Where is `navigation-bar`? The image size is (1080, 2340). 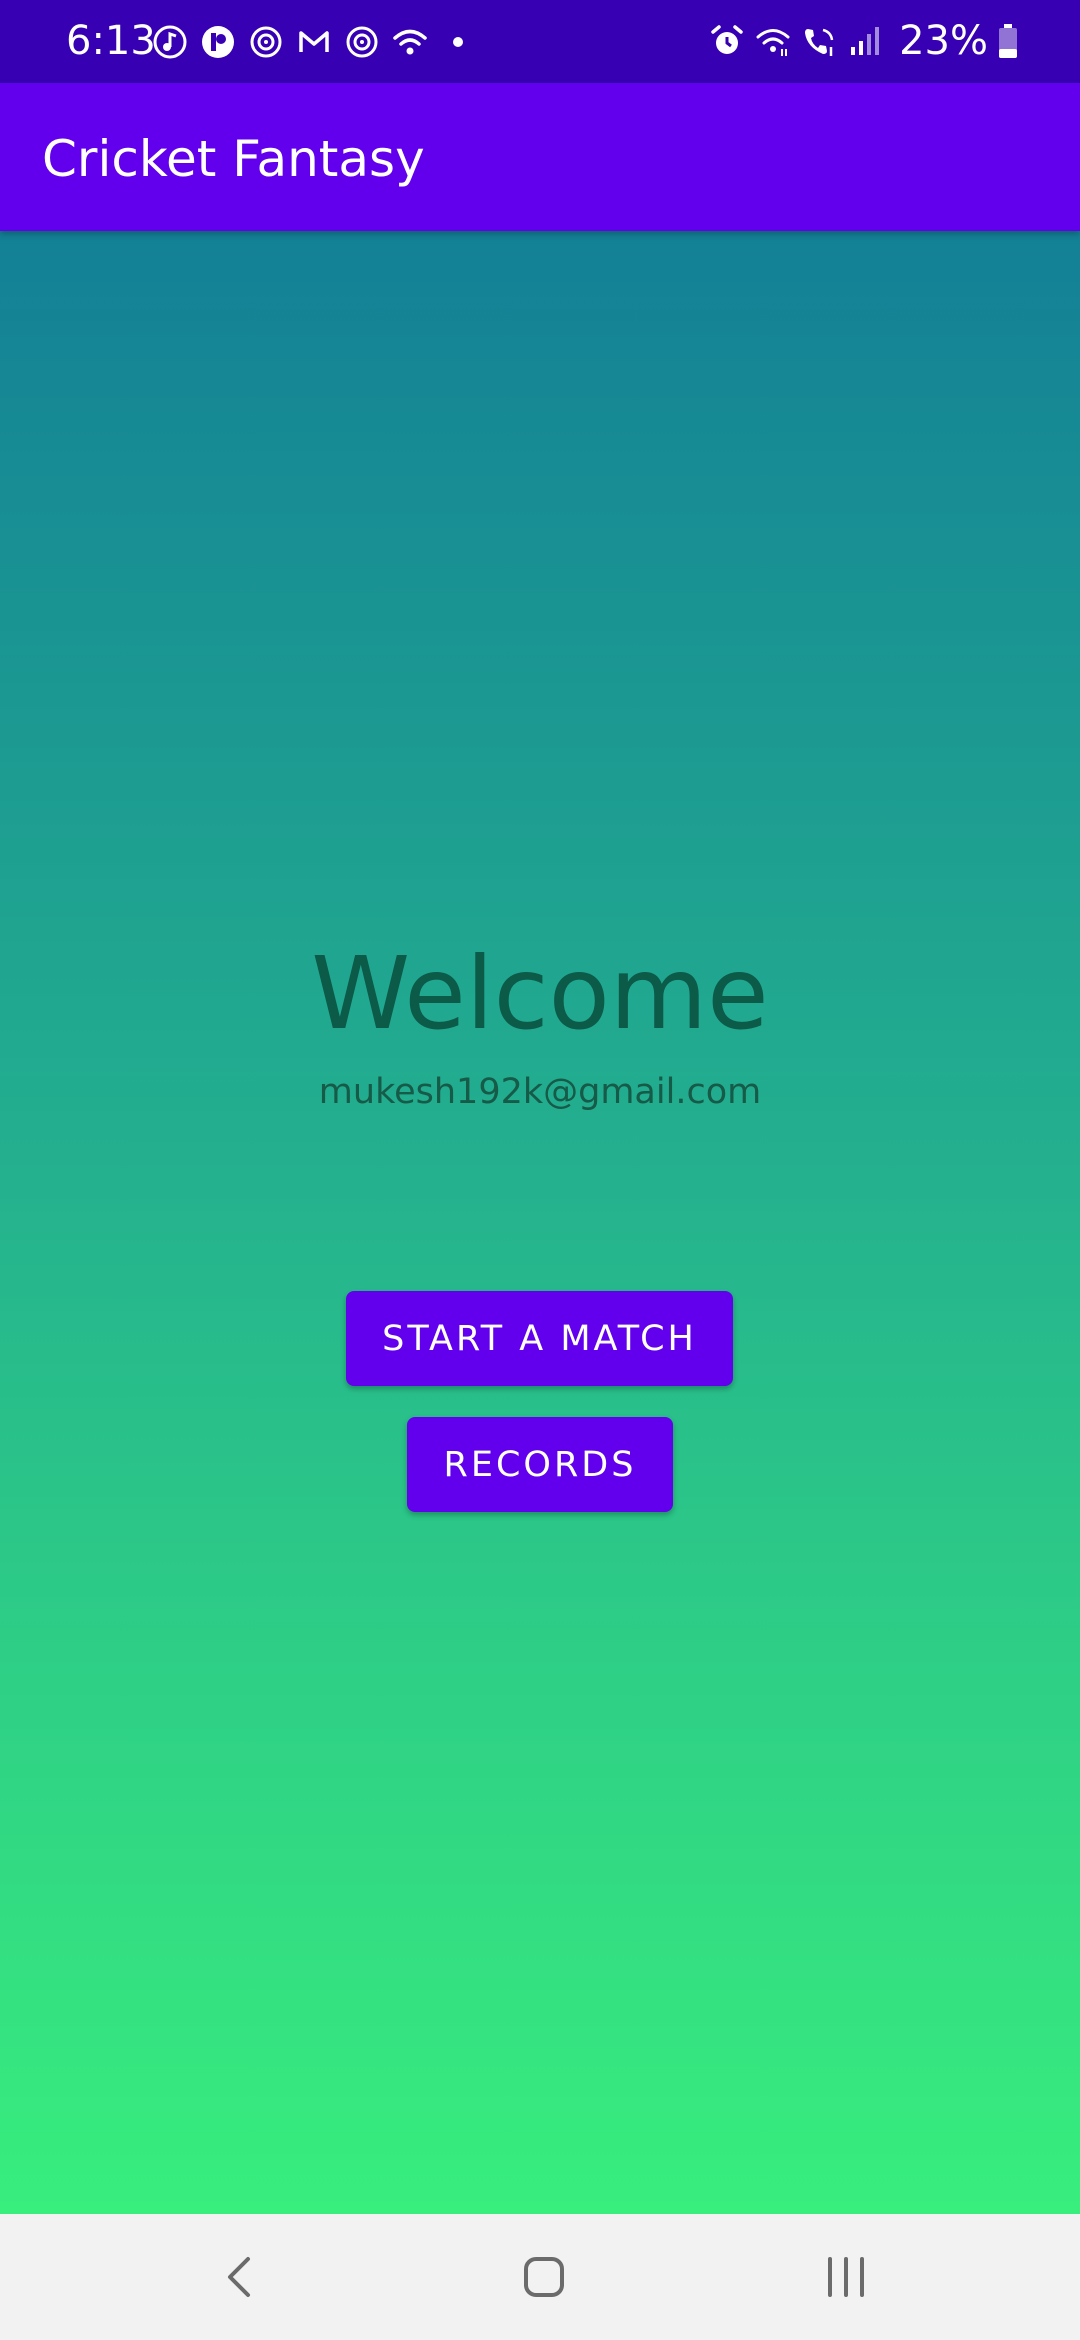
navigation-bar is located at coordinates (540, 2277).